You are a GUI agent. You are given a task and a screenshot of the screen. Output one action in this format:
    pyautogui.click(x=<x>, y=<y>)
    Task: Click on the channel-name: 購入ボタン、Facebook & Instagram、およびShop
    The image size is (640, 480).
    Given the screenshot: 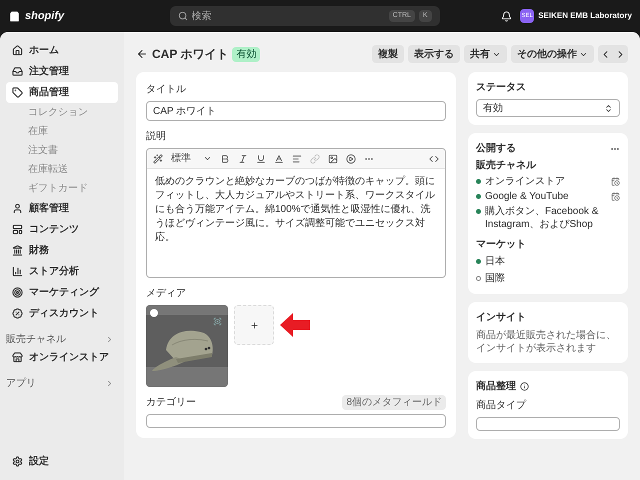 What is the action you would take?
    pyautogui.click(x=542, y=218)
    